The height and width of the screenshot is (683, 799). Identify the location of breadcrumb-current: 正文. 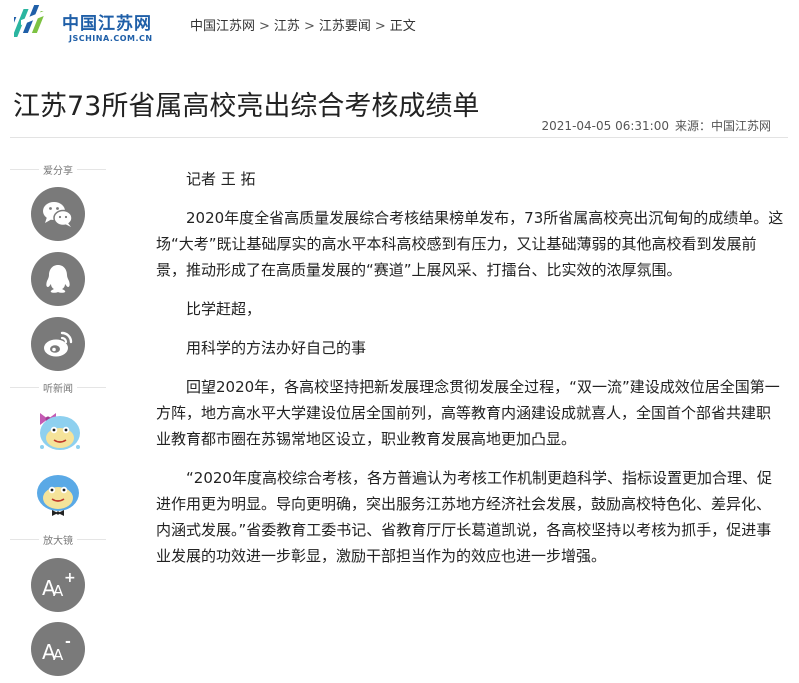
(402, 26).